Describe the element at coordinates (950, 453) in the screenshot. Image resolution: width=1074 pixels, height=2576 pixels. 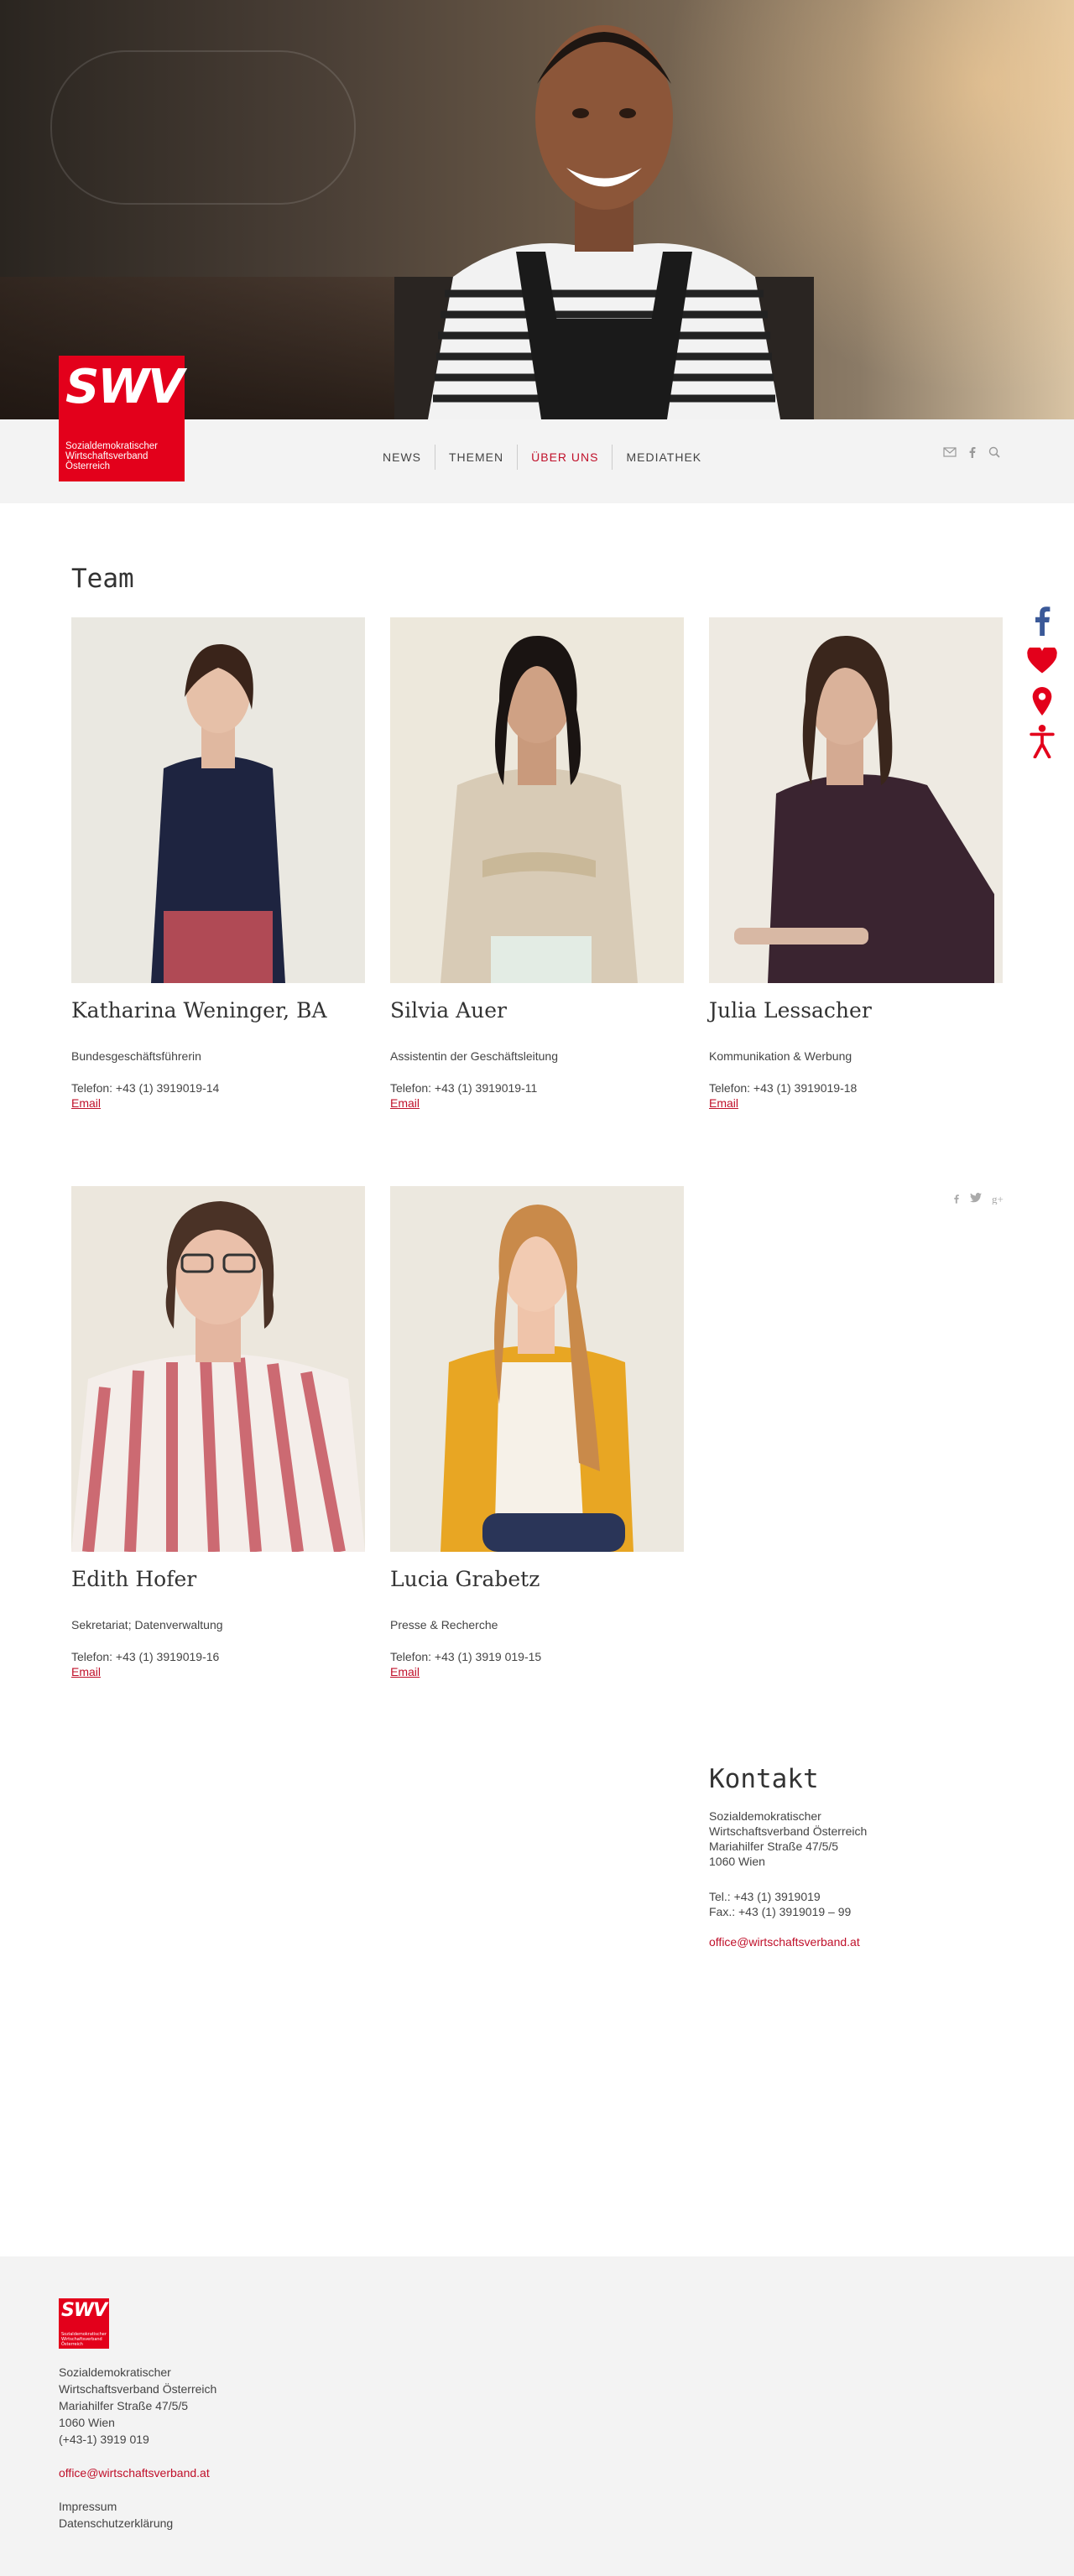
I see `mail-icon` at that location.